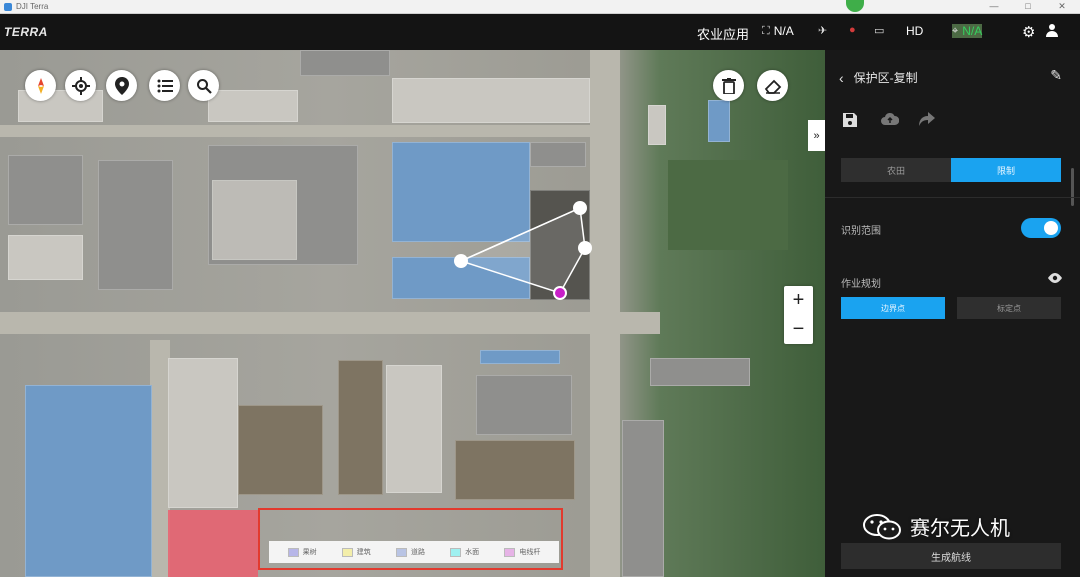 Image resolution: width=1080 pixels, height=577 pixels. I want to click on planning-section-label: 作业规划, so click(861, 284).